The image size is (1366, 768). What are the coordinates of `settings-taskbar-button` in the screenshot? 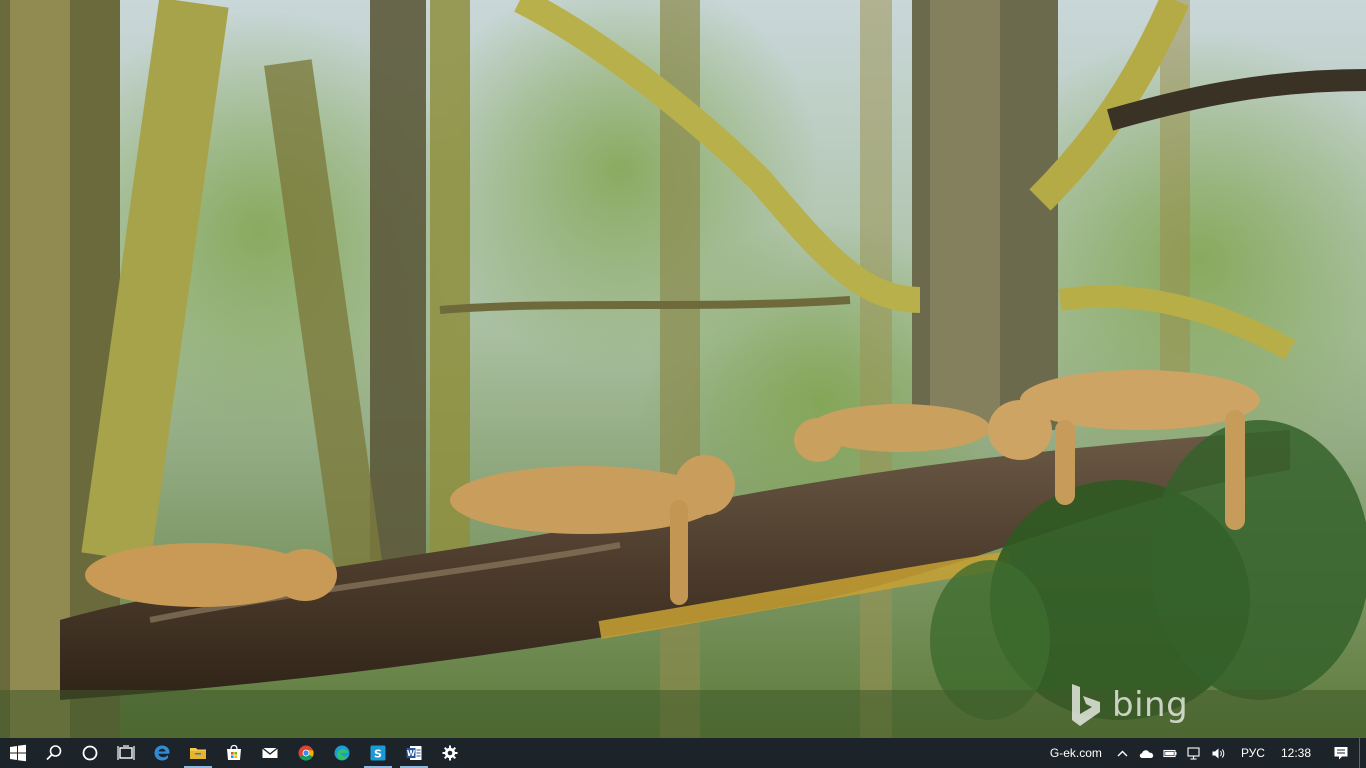 It's located at (450, 753).